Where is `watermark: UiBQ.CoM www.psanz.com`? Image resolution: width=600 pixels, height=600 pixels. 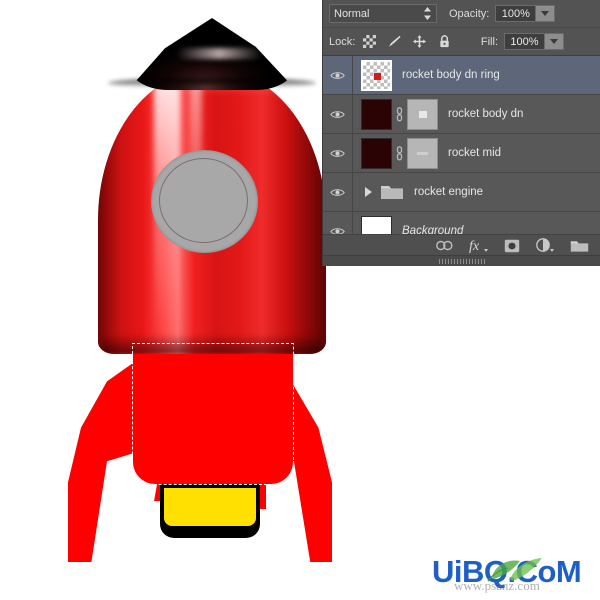 watermark: UiBQ.CoM www.psanz.com is located at coordinates (515, 574).